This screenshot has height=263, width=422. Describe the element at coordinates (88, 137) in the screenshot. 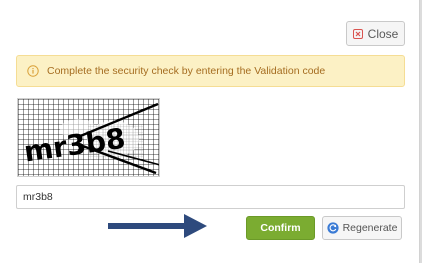

I see `captcha-image: mr3b8` at that location.